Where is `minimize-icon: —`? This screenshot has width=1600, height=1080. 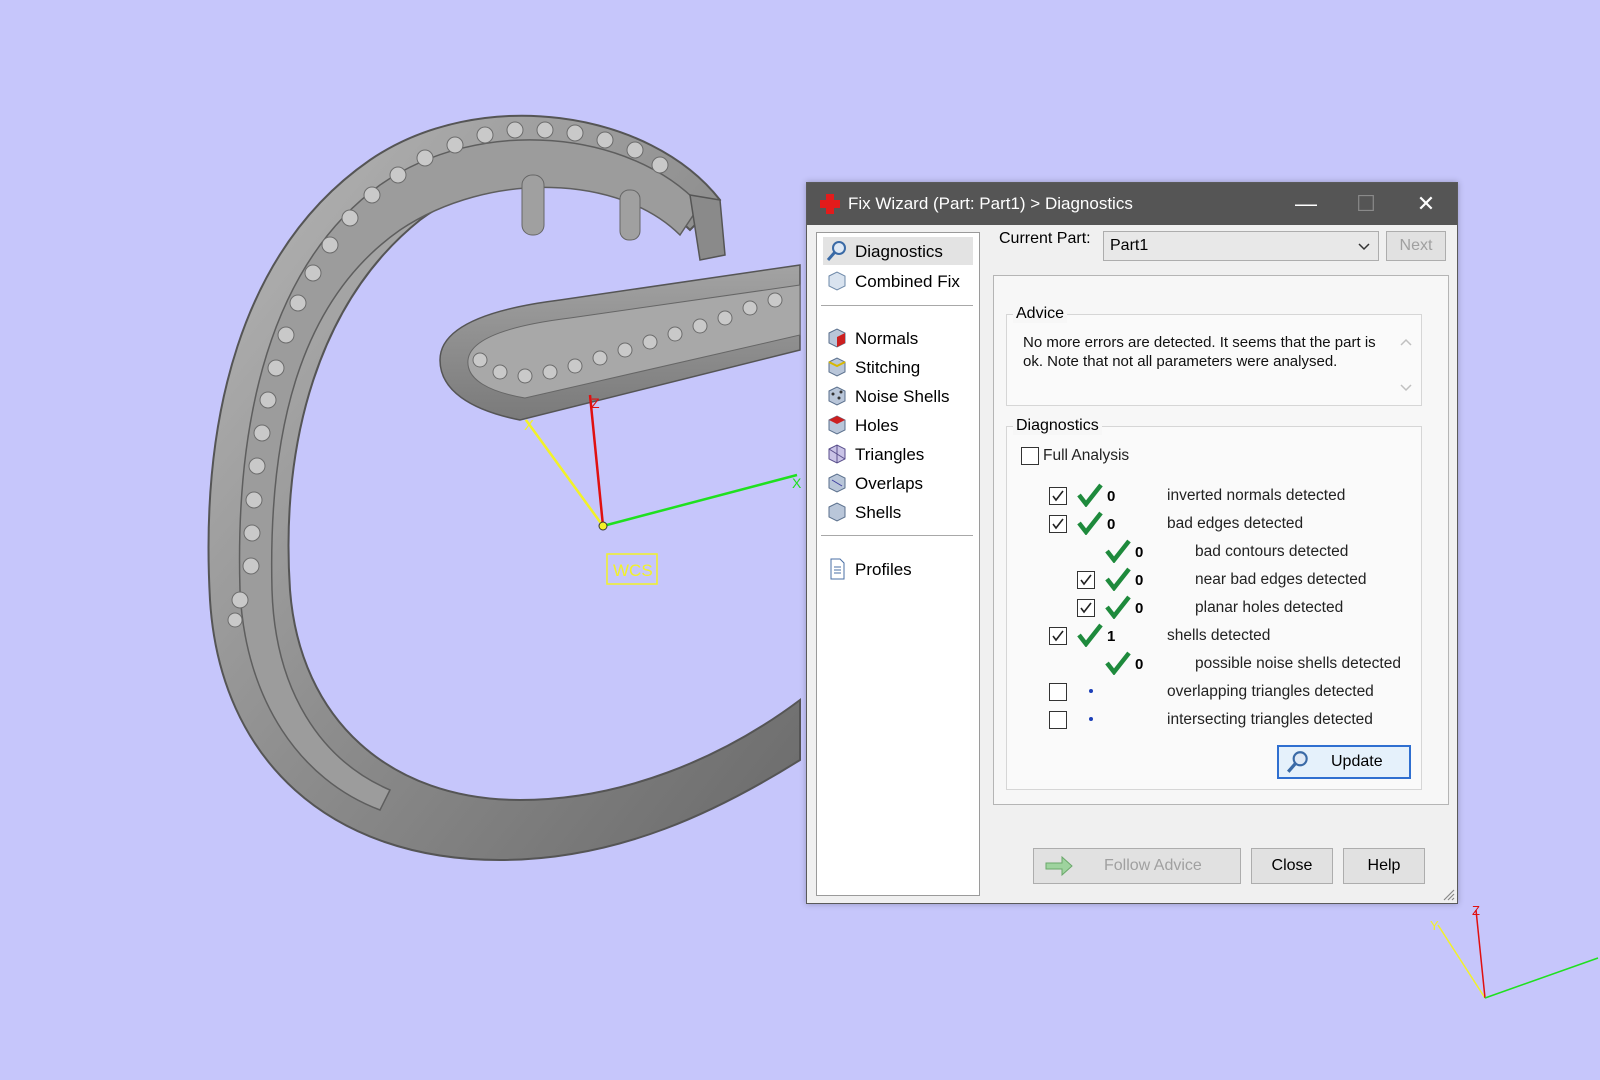
minimize-icon: — is located at coordinates (1306, 203).